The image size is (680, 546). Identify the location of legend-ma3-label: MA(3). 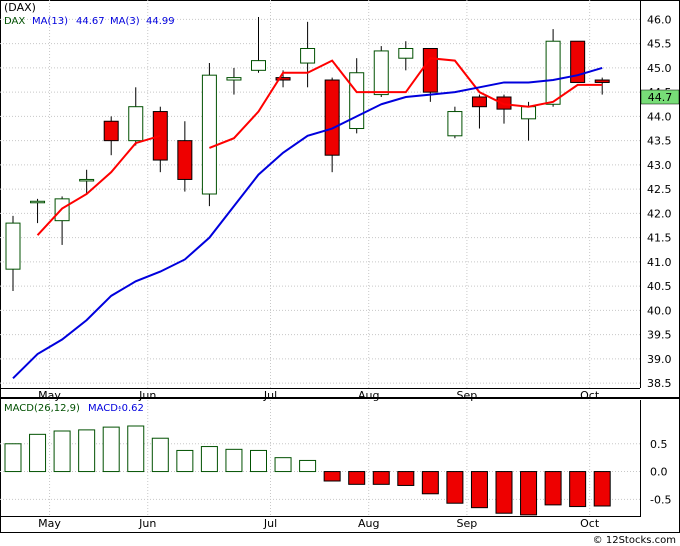
(125, 21).